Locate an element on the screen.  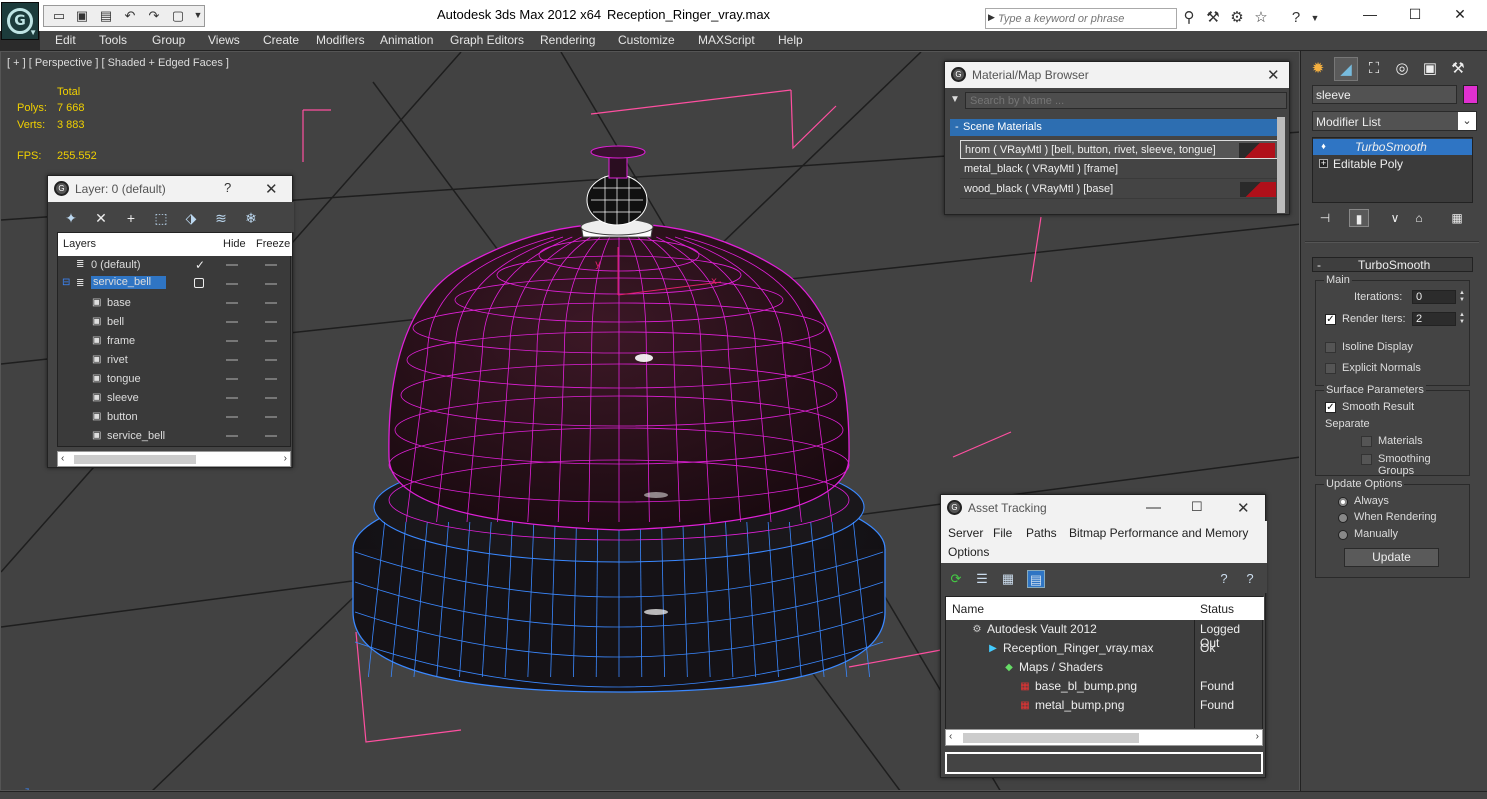
motion-tab-icon: ◎ is located at coordinates (1402, 69).